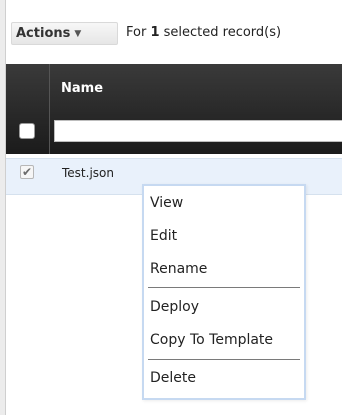  What do you see at coordinates (198, 131) in the screenshot?
I see `name-filter-input` at bounding box center [198, 131].